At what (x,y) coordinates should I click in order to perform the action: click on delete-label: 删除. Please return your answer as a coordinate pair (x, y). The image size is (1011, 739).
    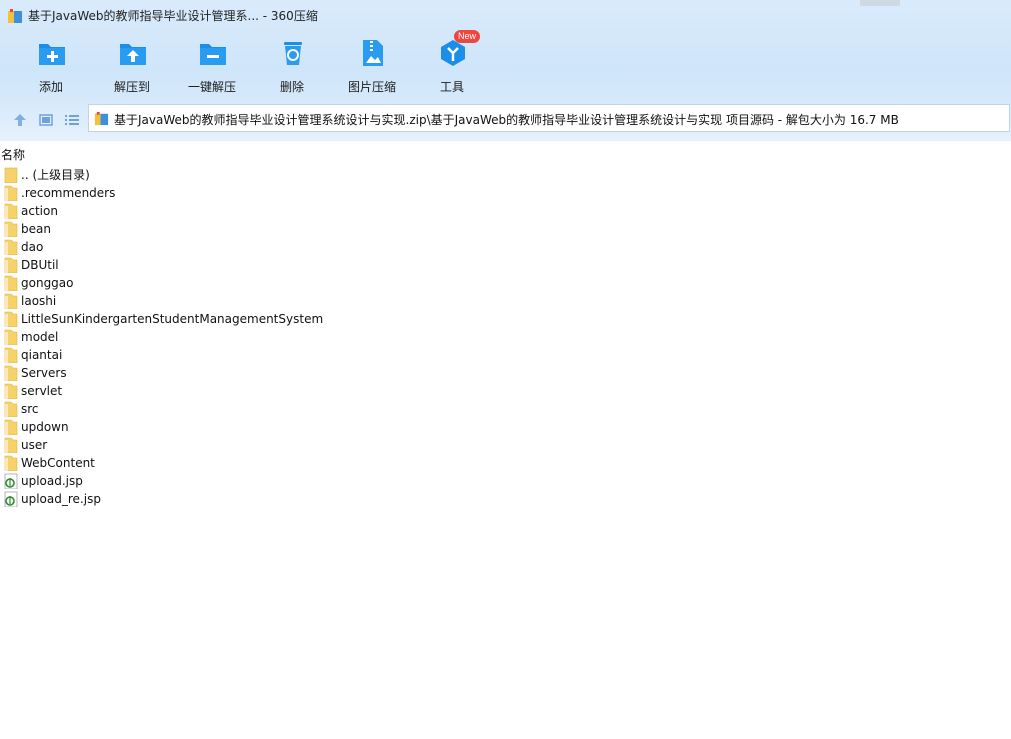
    Looking at the image, I should click on (291, 87).